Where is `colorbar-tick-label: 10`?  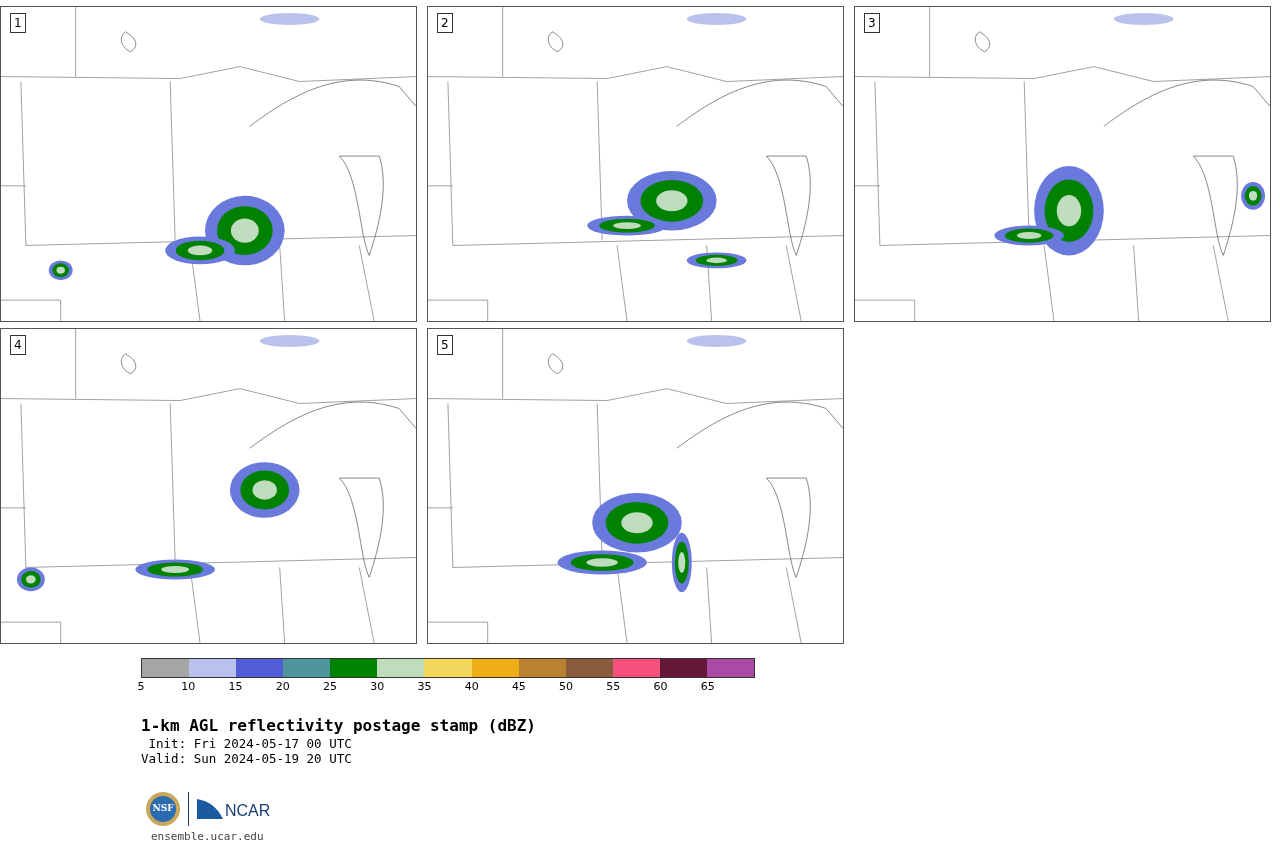 colorbar-tick-label: 10 is located at coordinates (188, 686).